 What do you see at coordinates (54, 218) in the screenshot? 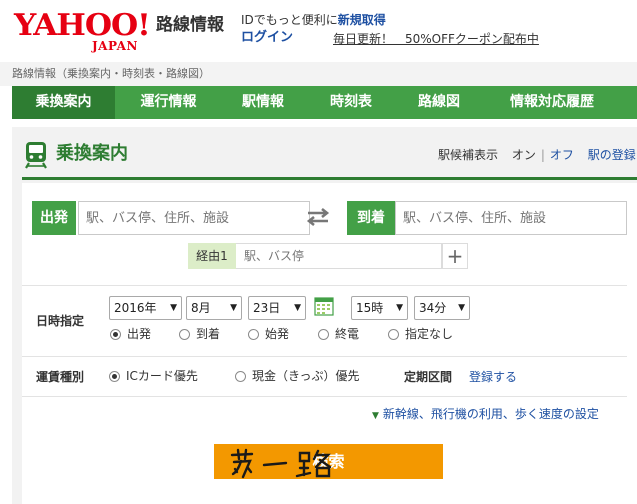
I see `departure-label: 出発` at bounding box center [54, 218].